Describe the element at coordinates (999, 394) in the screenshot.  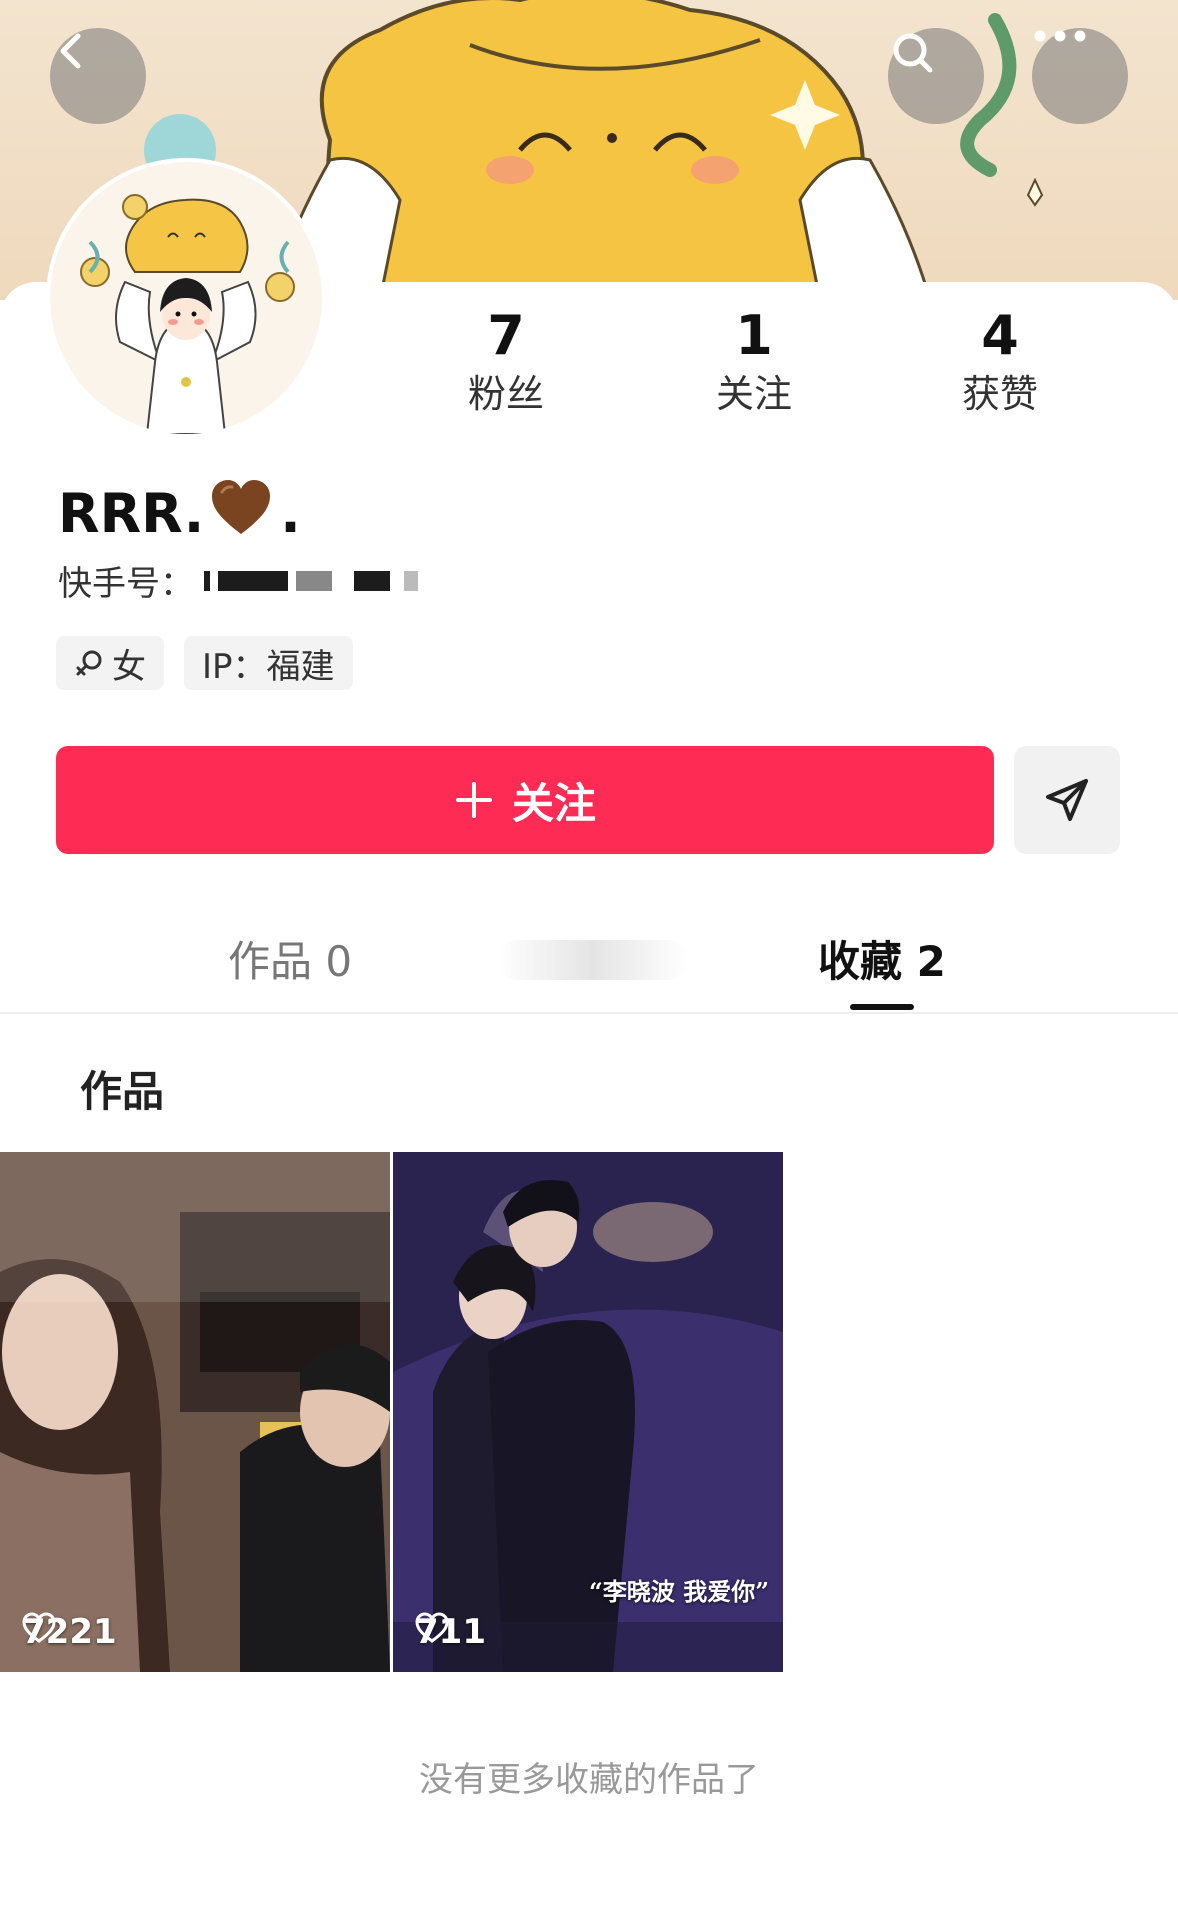
I see `stat-label: 获赞` at that location.